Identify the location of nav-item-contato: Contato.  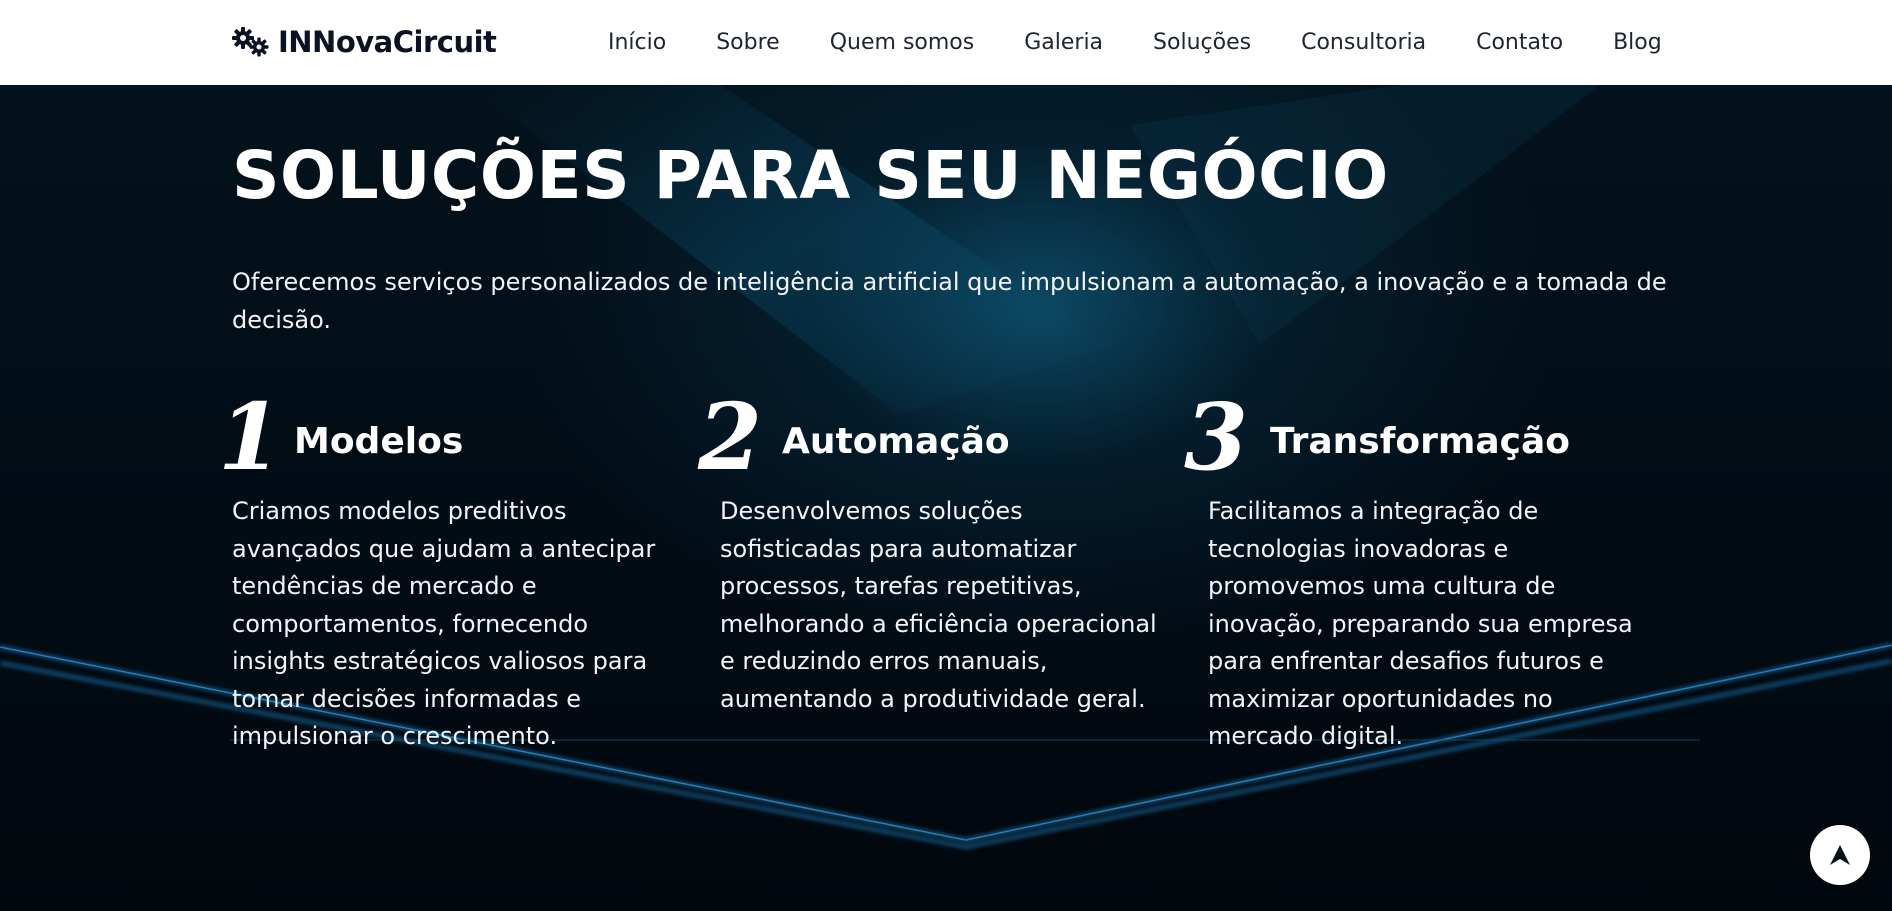
(1519, 42).